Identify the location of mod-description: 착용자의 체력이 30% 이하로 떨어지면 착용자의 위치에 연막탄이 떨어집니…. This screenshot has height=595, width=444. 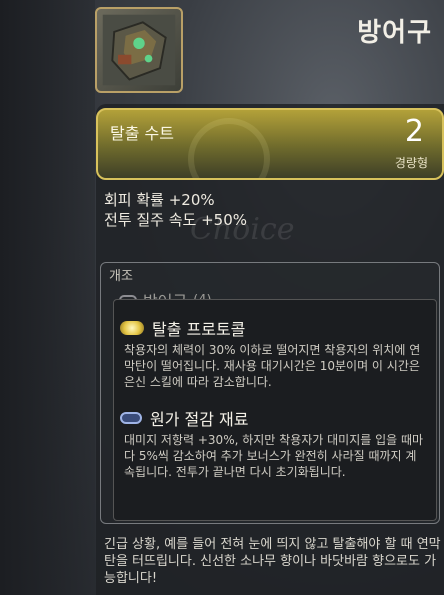
(272, 366).